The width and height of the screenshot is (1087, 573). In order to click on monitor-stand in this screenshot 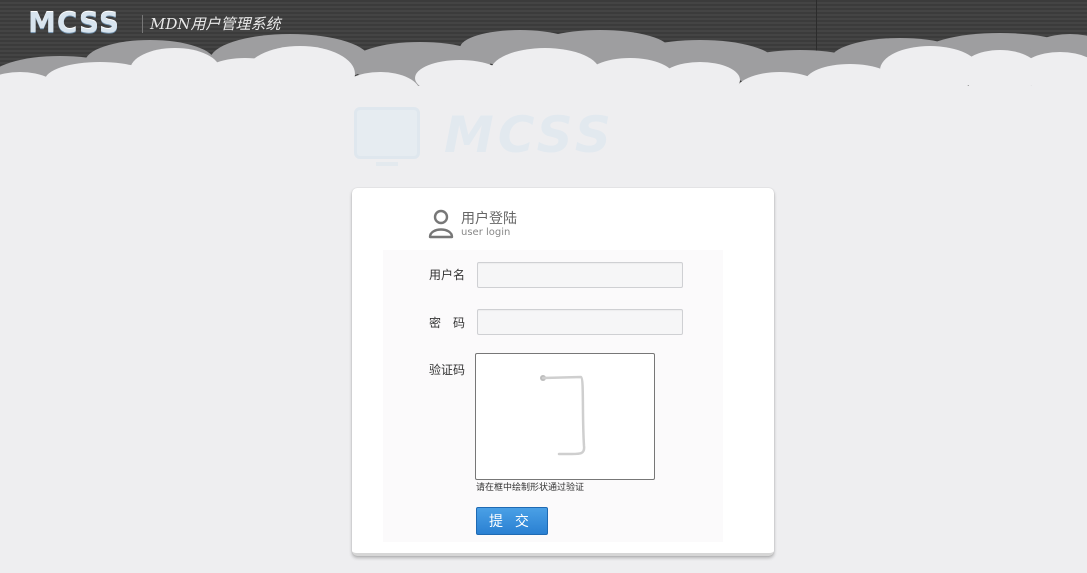, I will do `click(387, 164)`.